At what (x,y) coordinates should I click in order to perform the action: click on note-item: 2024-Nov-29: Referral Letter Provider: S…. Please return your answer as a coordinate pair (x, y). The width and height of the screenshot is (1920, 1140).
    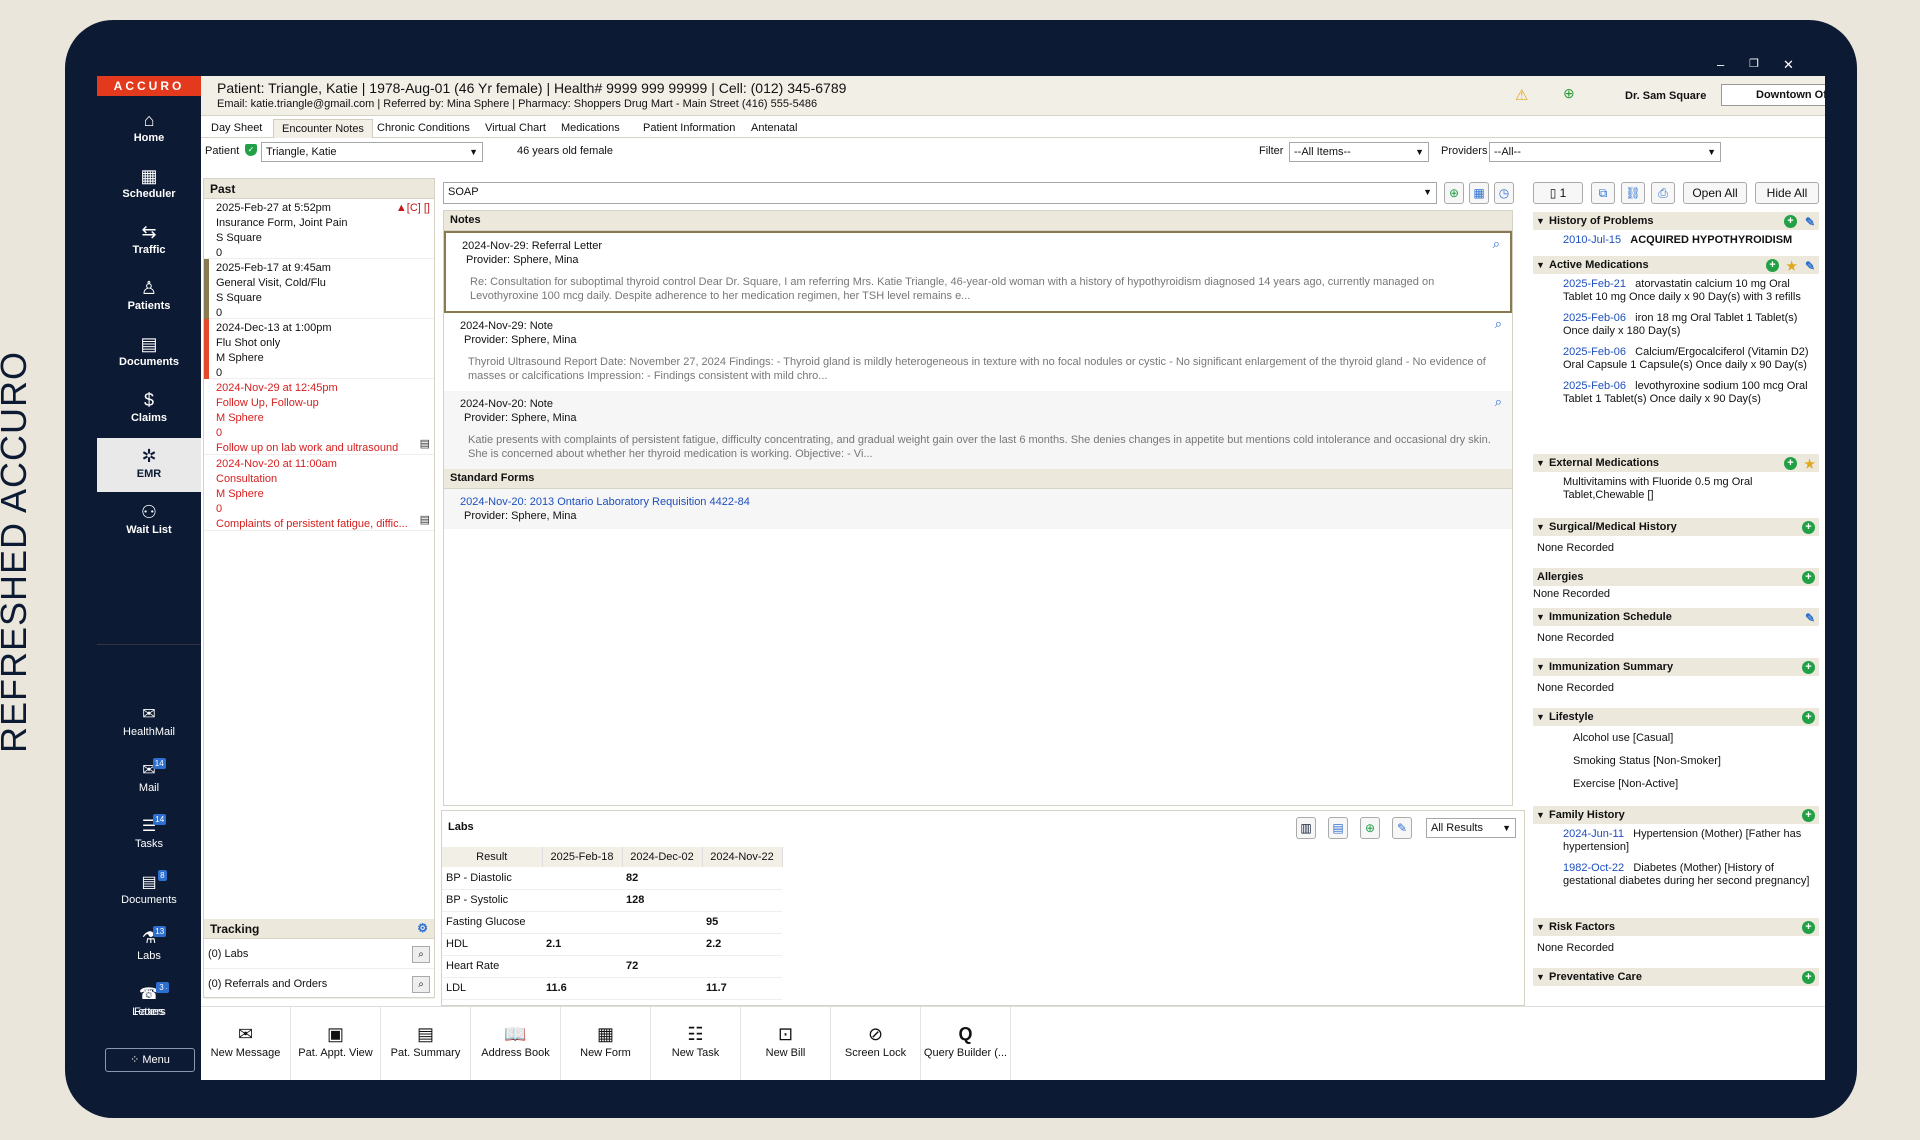
    Looking at the image, I should click on (978, 272).